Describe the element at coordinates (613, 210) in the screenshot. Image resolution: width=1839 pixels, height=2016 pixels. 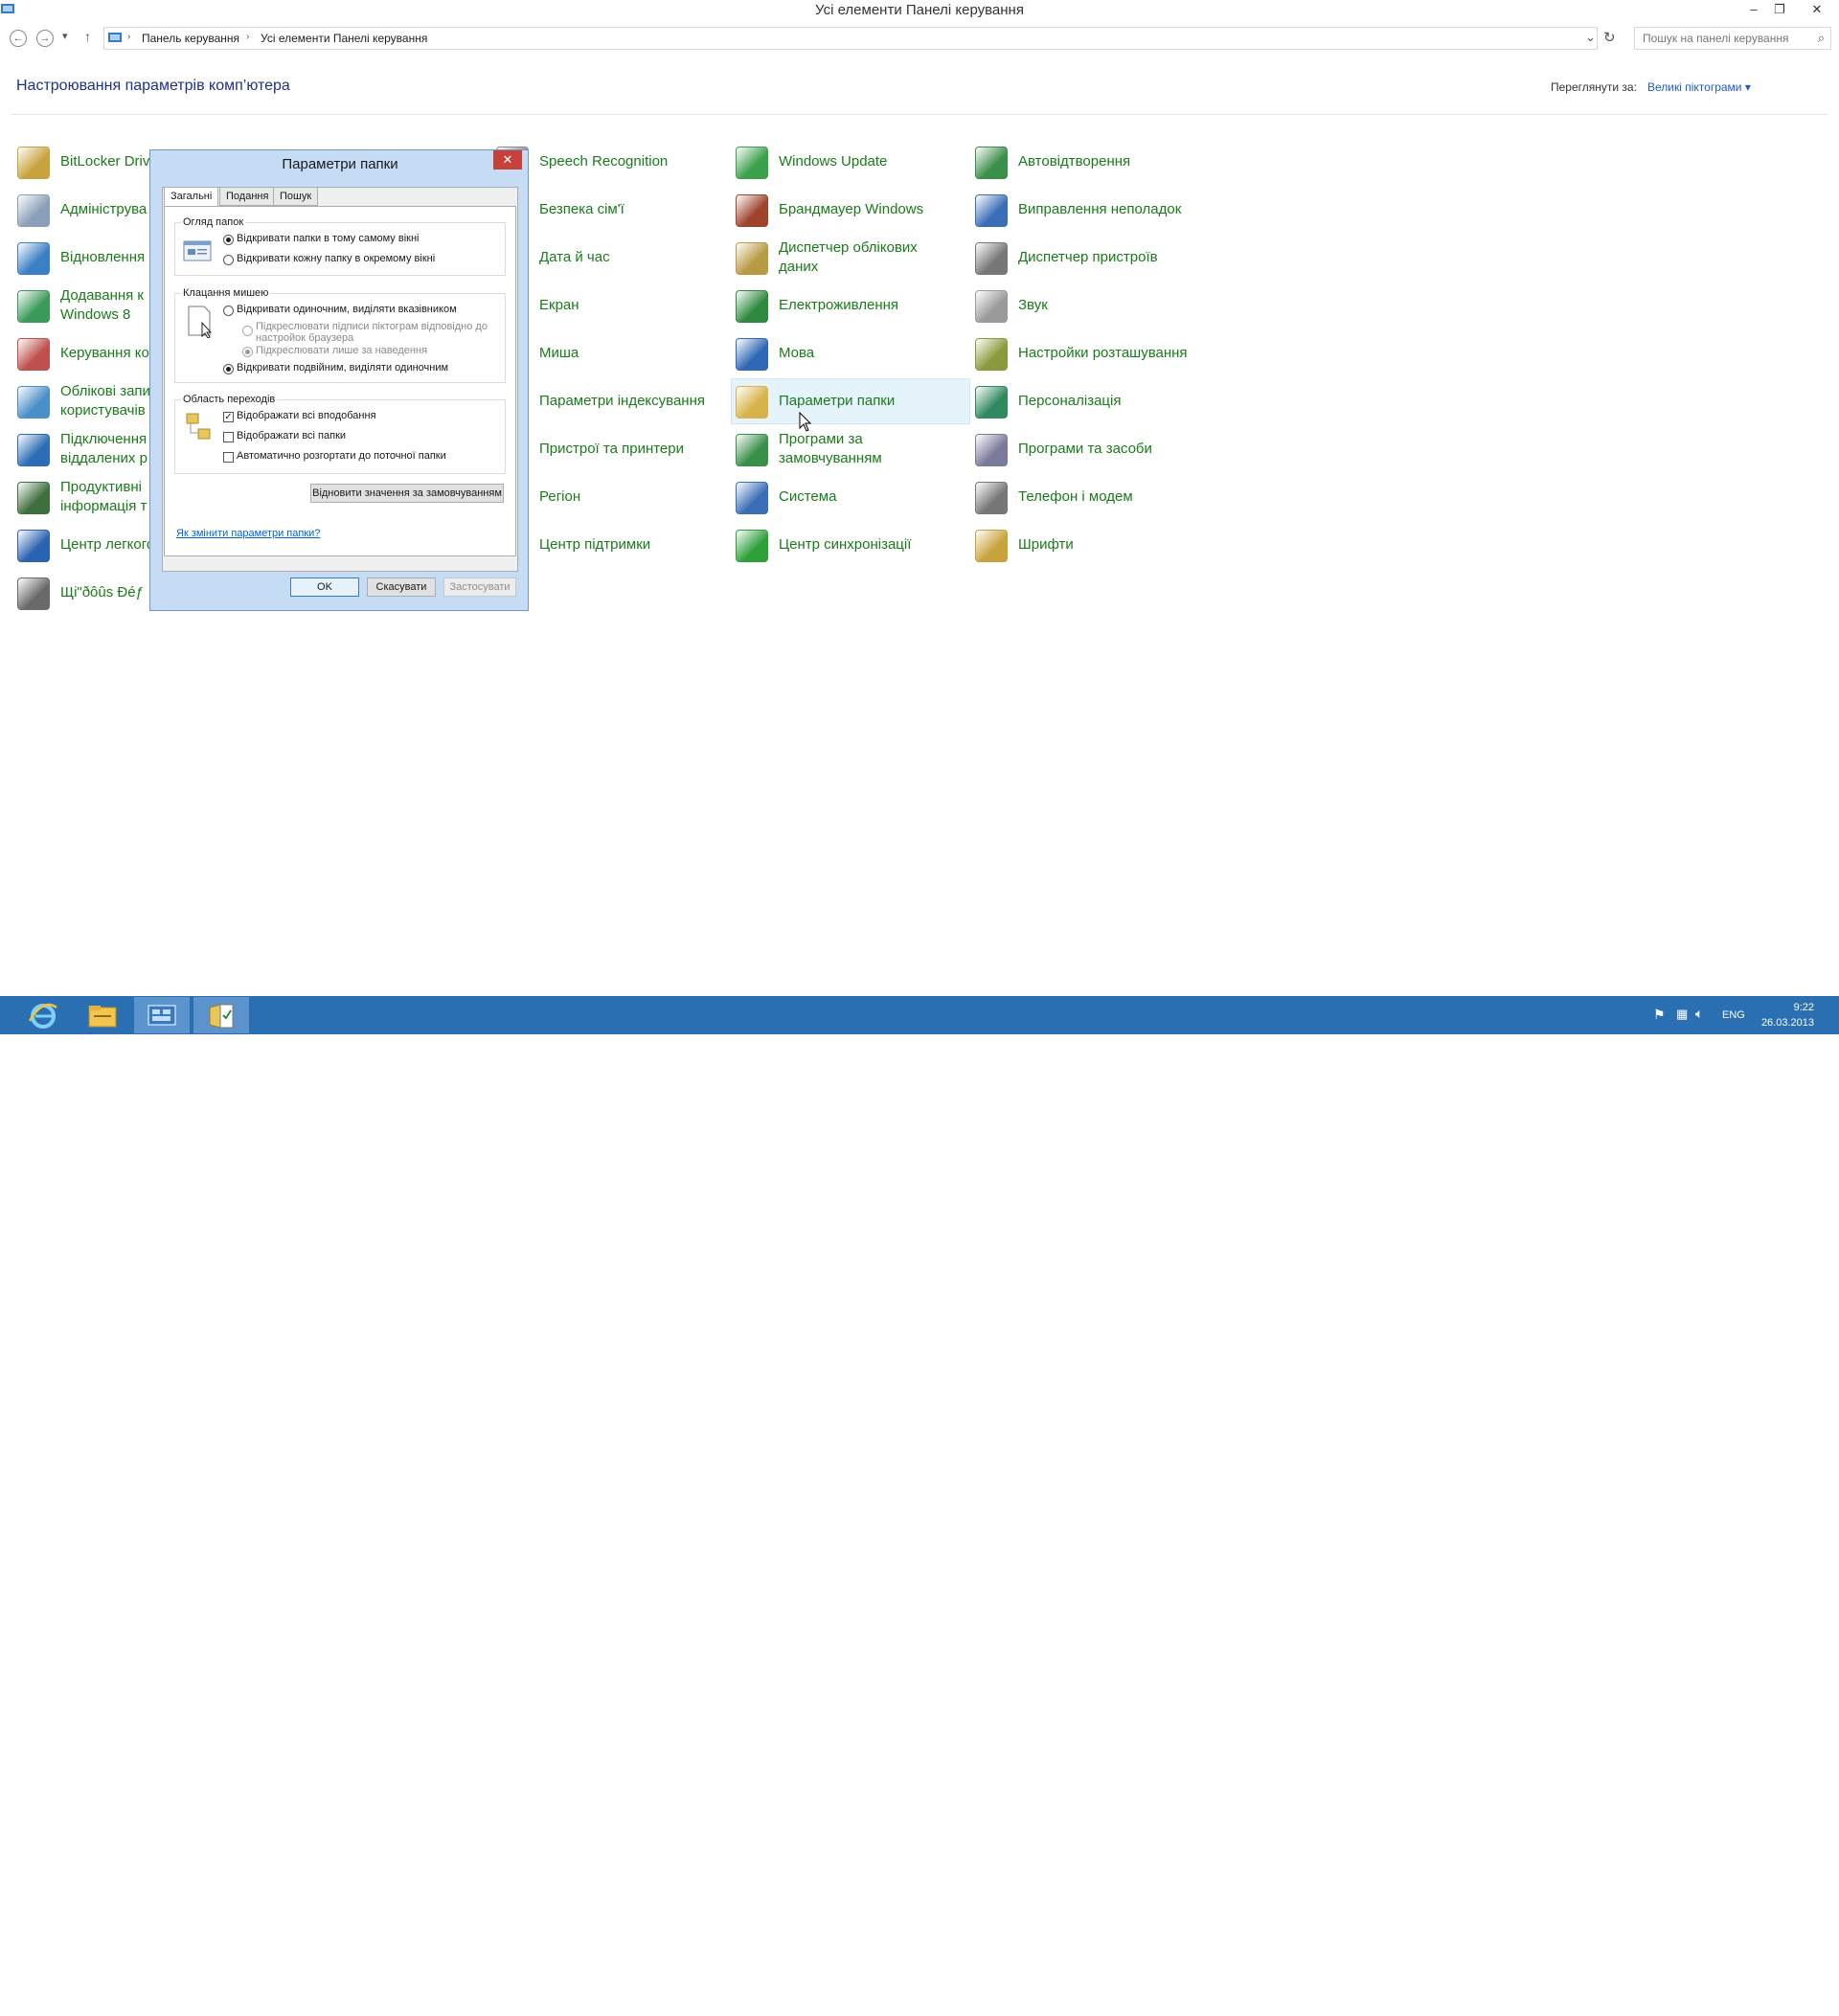
I see `item-family-safety: Безпека сім'ї` at that location.